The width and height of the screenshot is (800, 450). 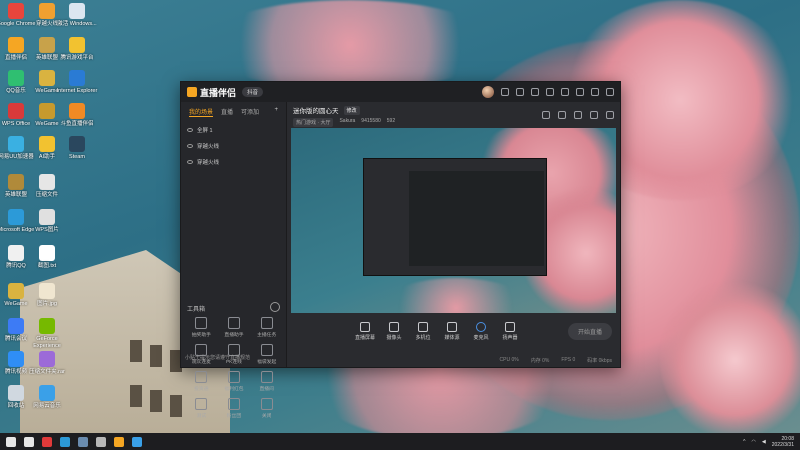 I want to click on toolbox-item: 福袋发起, so click(x=266, y=354).